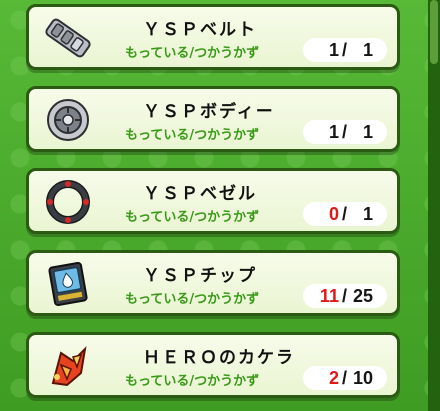  I want to click on item-name: ＹＳＰチップ, so click(200, 276).